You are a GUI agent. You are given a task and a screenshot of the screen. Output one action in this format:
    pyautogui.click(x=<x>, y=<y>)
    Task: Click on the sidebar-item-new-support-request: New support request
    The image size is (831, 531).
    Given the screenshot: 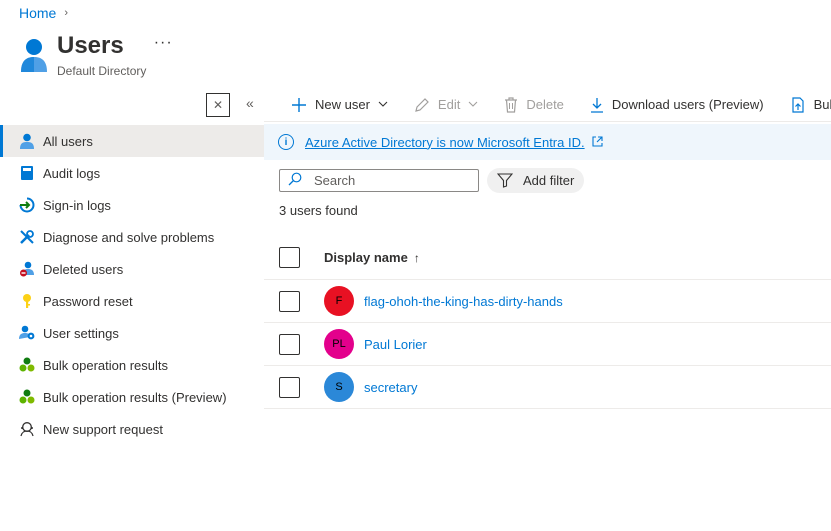 What is the action you would take?
    pyautogui.click(x=132, y=429)
    